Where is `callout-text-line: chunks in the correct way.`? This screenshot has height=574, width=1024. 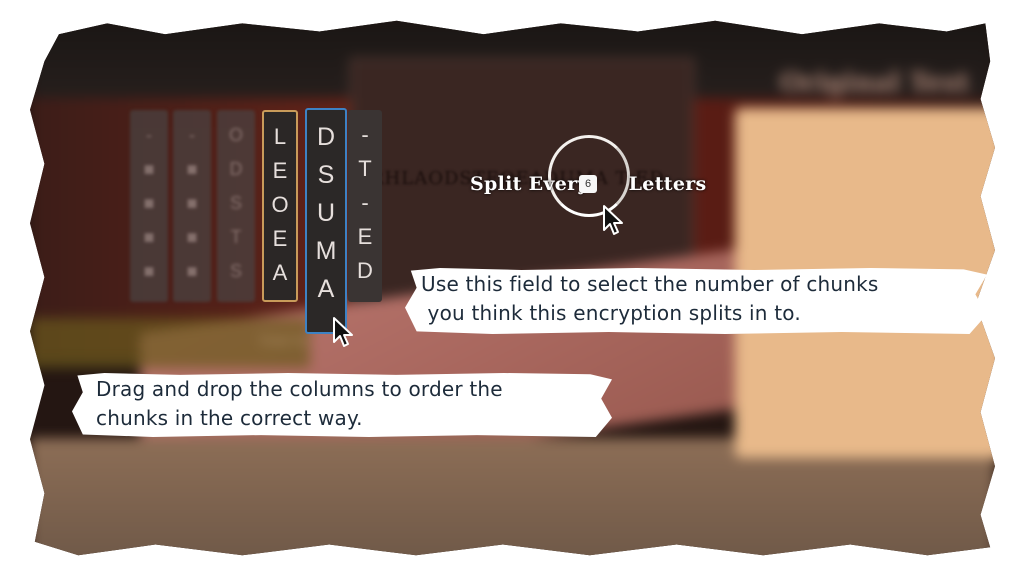 callout-text-line: chunks in the correct way. is located at coordinates (229, 418).